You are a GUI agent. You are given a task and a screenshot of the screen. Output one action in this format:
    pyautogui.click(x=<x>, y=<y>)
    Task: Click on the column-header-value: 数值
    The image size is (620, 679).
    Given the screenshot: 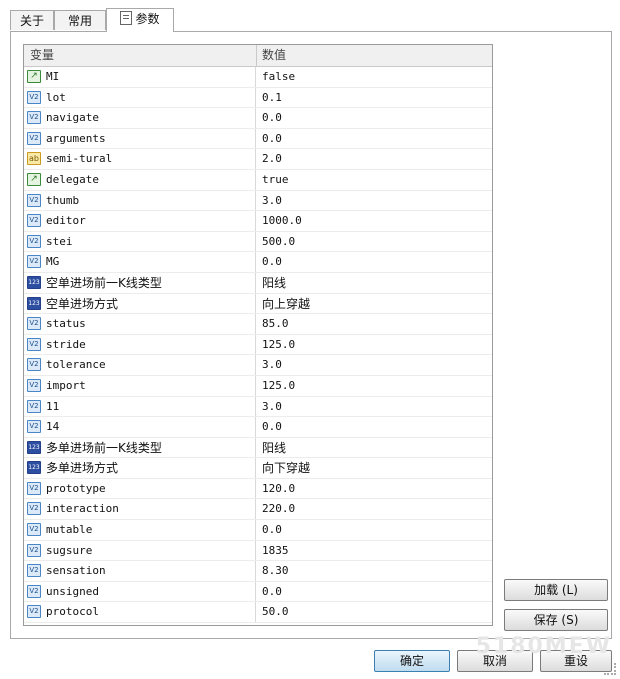 What is the action you would take?
    pyautogui.click(x=274, y=55)
    